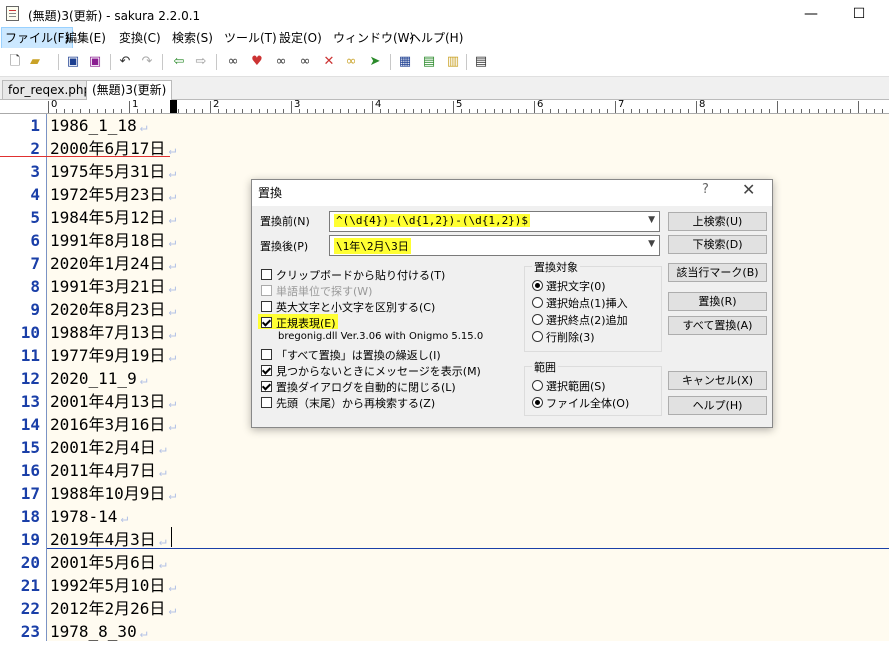 This screenshot has height=645, width=889. Describe the element at coordinates (300, 38) in the screenshot. I see `menu-settings: 設定(O)` at that location.